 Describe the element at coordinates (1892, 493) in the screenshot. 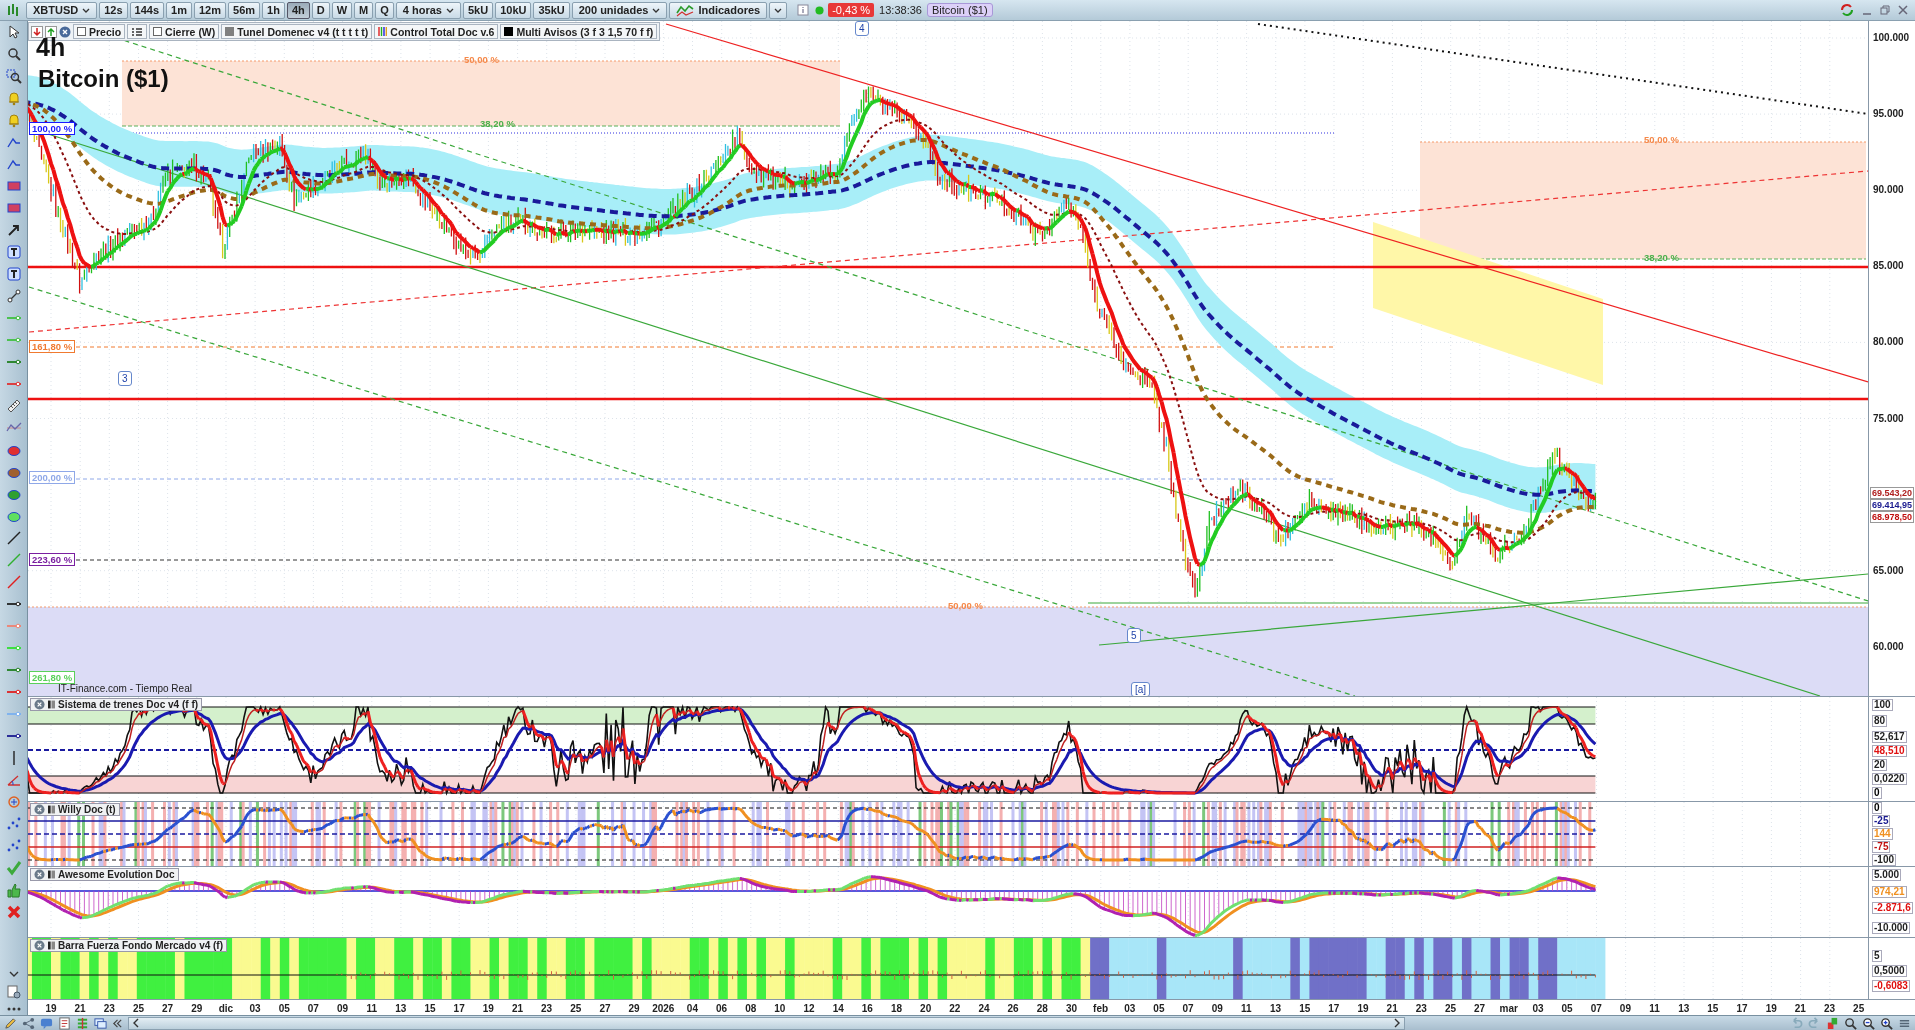

I see `price-tag: 69.543,20` at that location.